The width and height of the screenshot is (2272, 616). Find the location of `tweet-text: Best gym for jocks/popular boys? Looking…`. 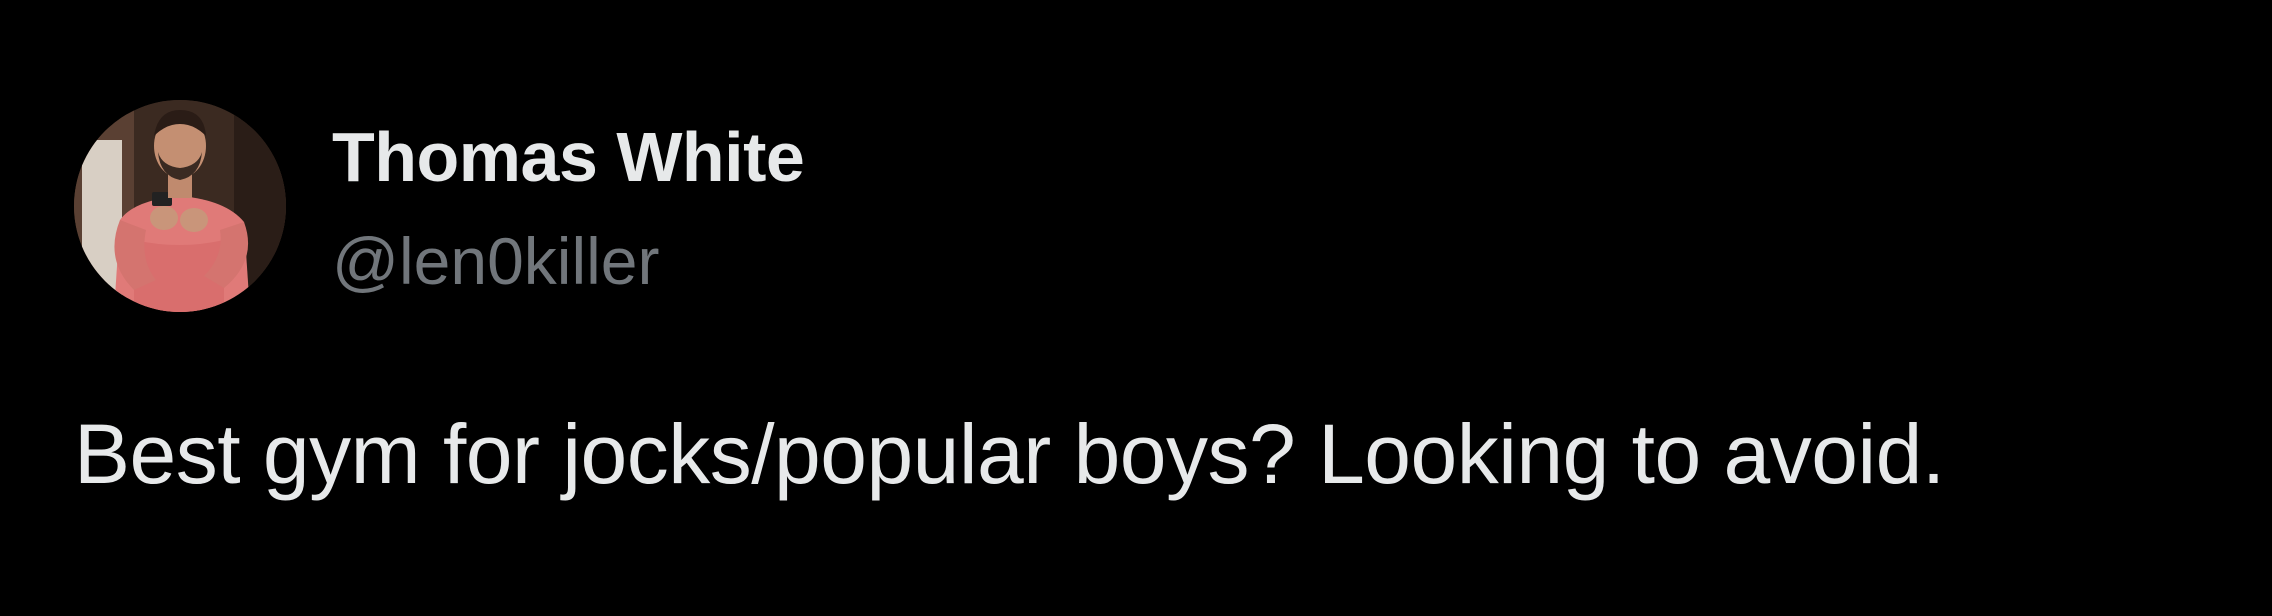

tweet-text: Best gym for jocks/popular boys? Looking… is located at coordinates (1009, 454).